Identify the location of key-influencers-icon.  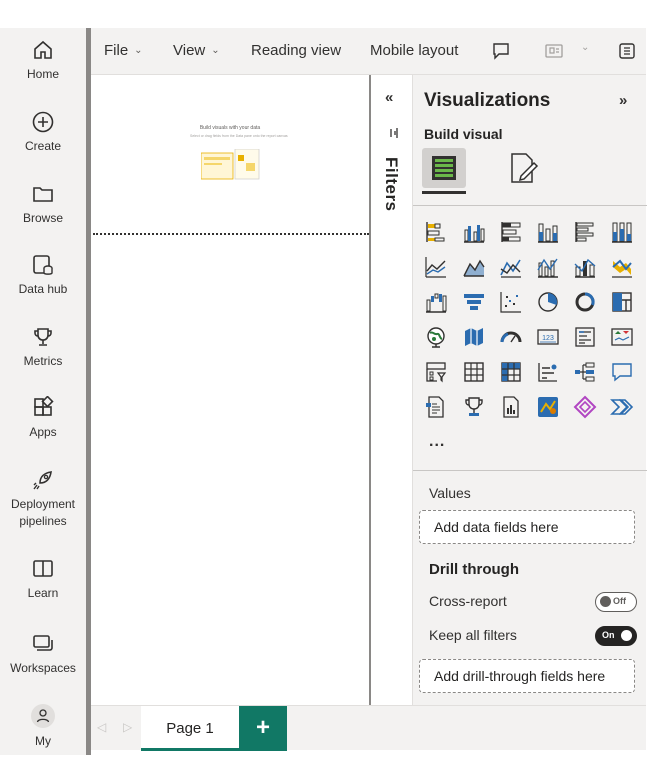
(548, 372).